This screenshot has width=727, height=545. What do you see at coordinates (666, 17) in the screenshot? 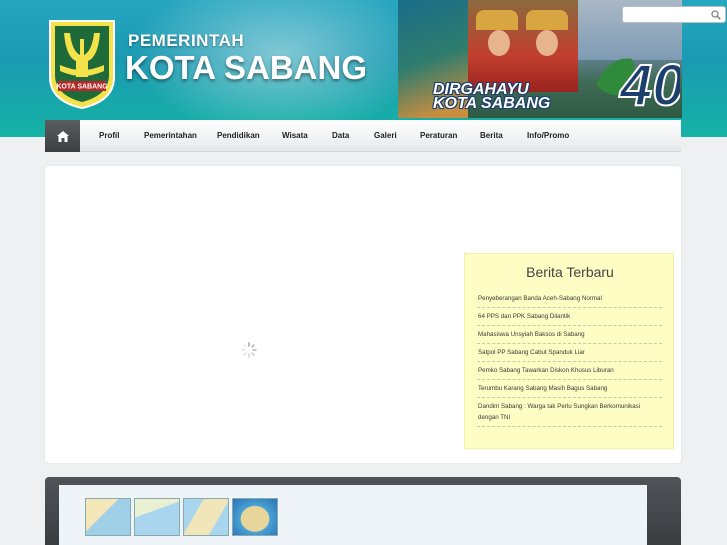
I see `search-input` at bounding box center [666, 17].